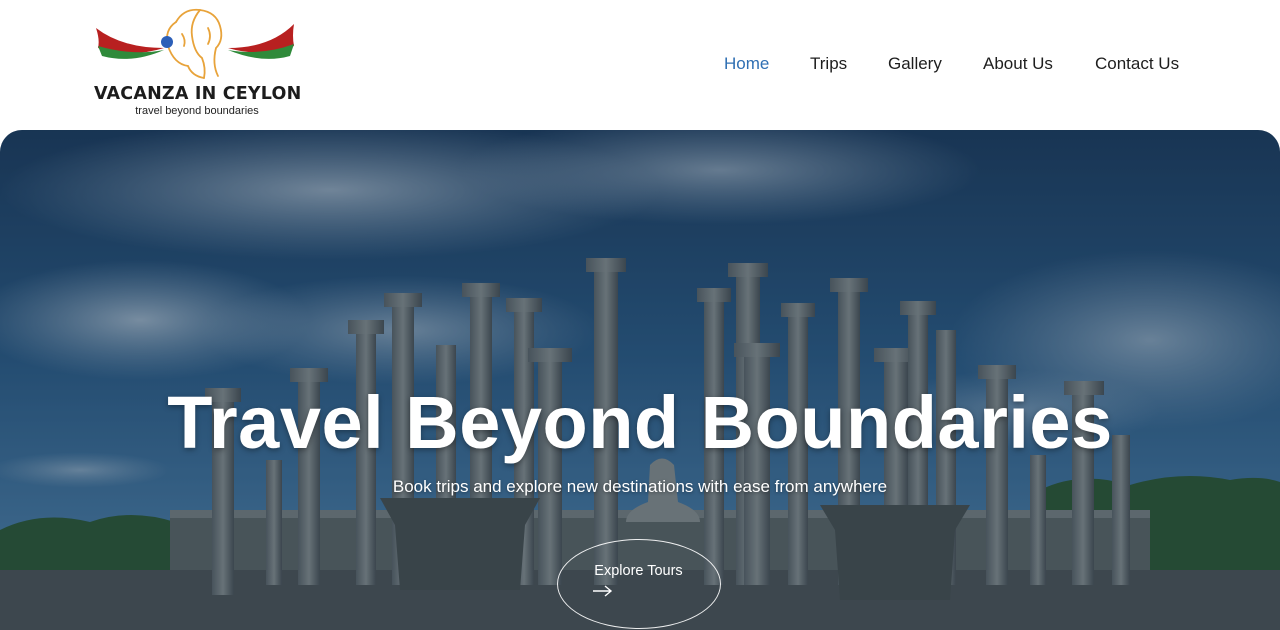 Image resolution: width=1280 pixels, height=630 pixels. Describe the element at coordinates (640, 422) in the screenshot. I see `hero-title: Travel Beyond Boundaries` at that location.